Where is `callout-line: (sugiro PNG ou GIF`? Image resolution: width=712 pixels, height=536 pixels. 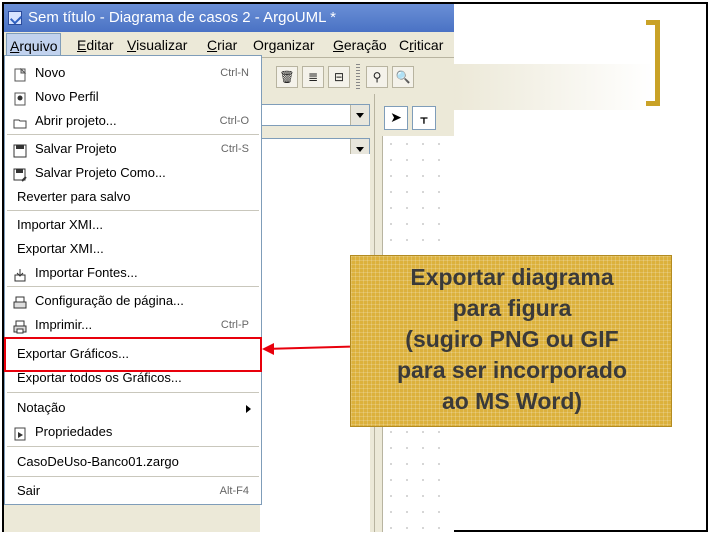 callout-line: (sugiro PNG ou GIF is located at coordinates (512, 339).